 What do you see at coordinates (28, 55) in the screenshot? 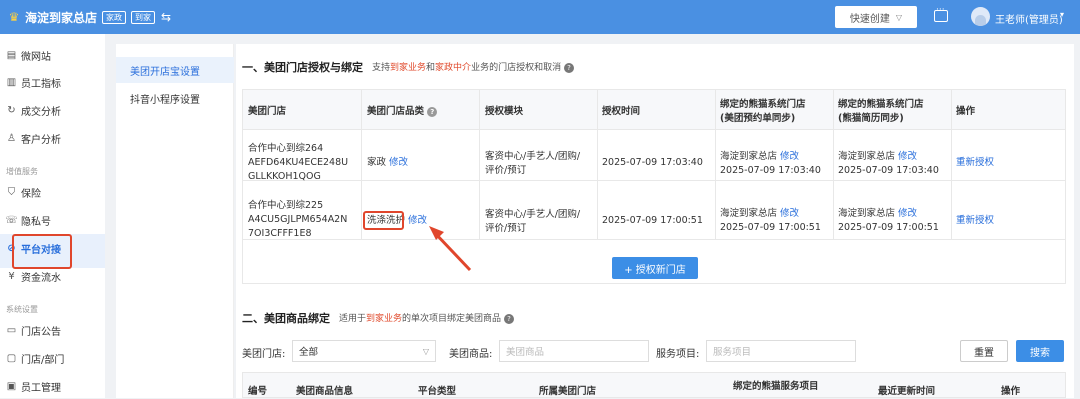
I see `sidebar-item-microsite: ▤ 微网站` at bounding box center [28, 55].